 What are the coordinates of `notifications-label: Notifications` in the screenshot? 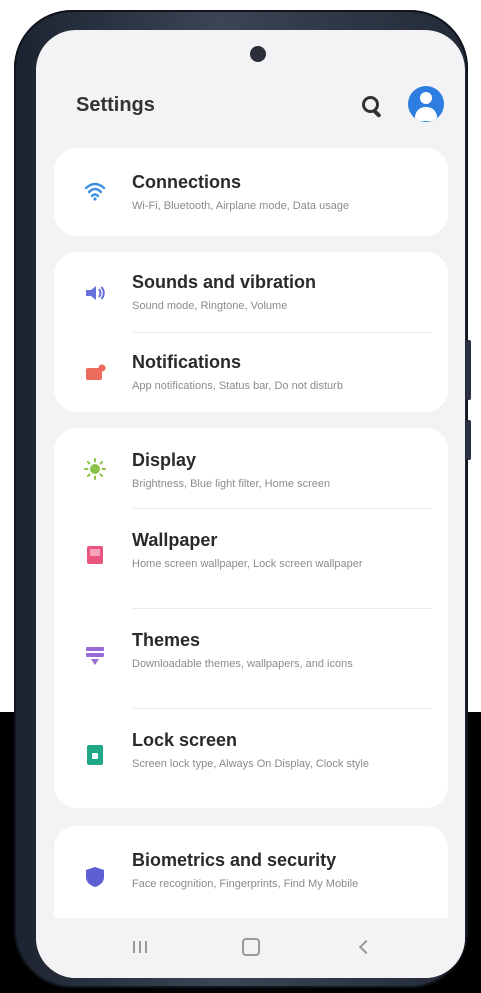 It's located at (187, 362).